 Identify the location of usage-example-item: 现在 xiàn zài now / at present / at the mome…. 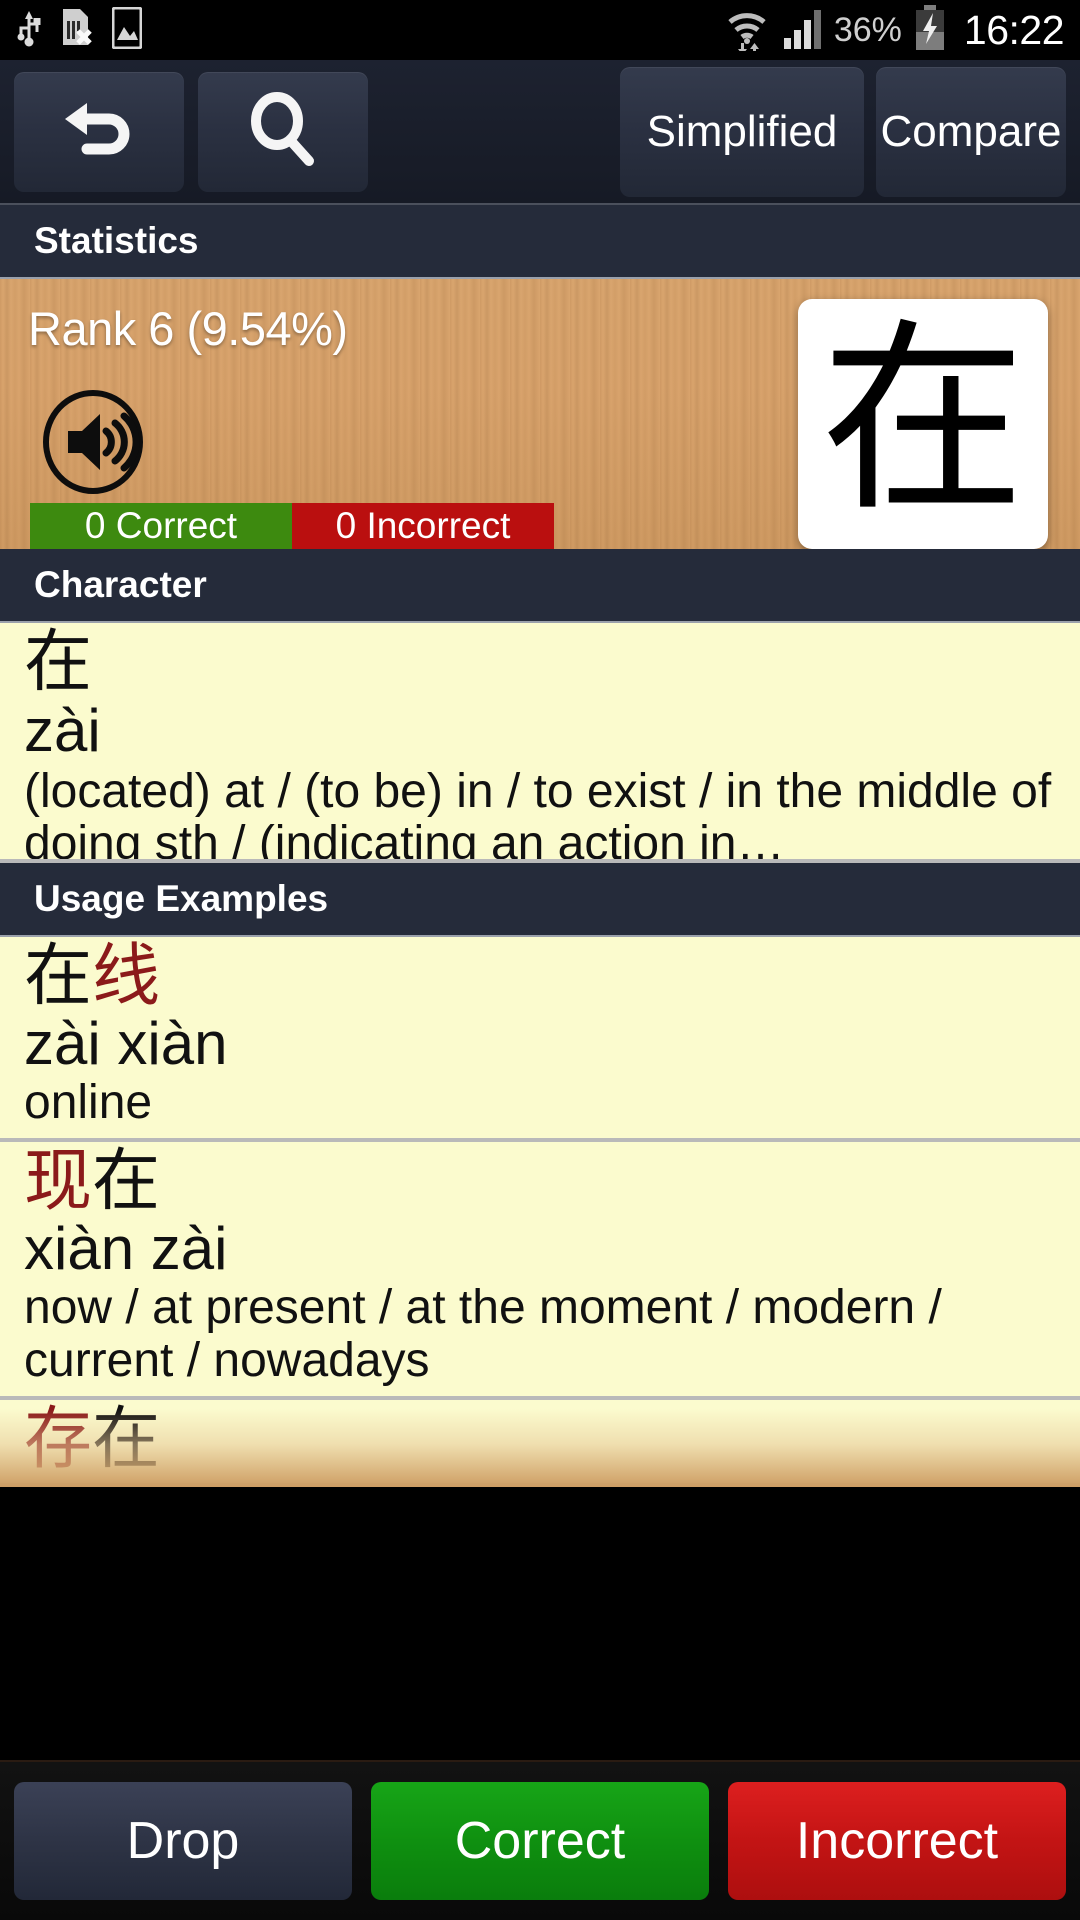
(540, 1271).